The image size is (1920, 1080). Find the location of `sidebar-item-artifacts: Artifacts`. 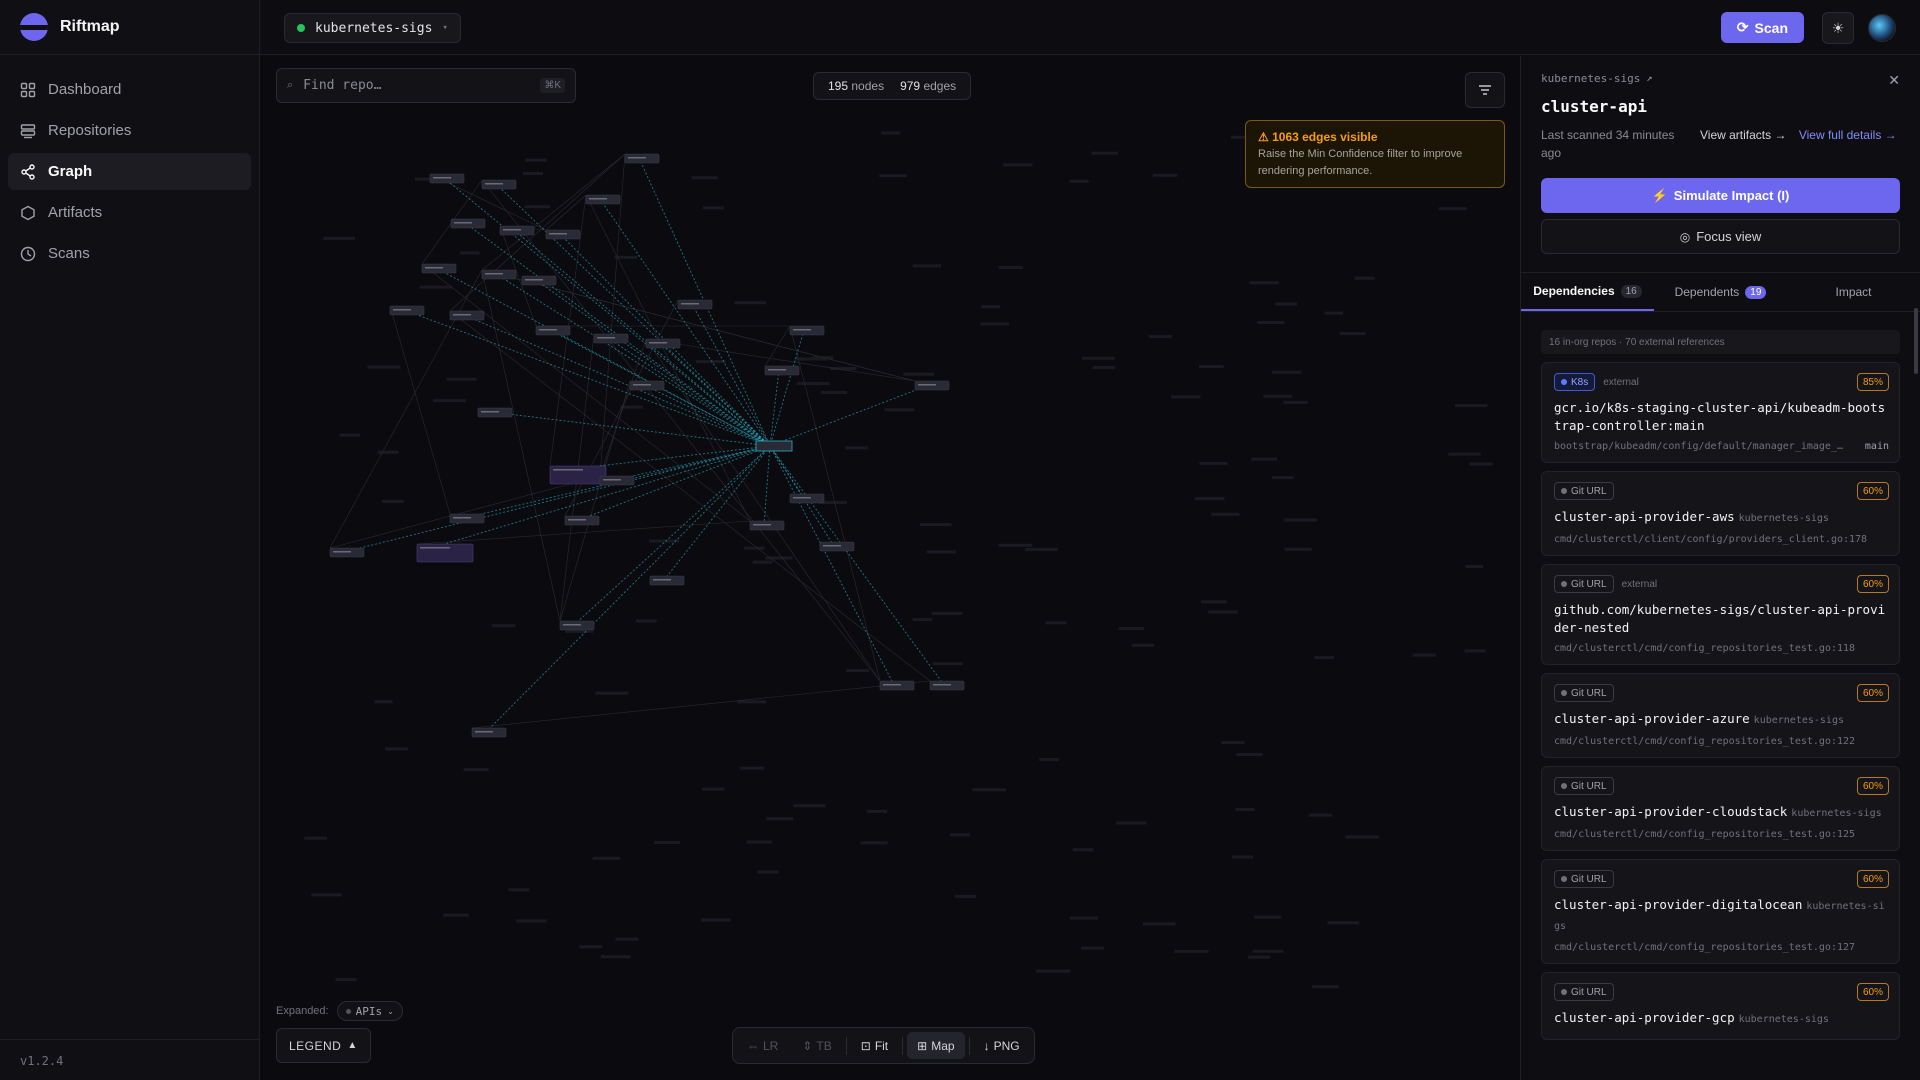

sidebar-item-artifacts: Artifacts is located at coordinates (129, 212).